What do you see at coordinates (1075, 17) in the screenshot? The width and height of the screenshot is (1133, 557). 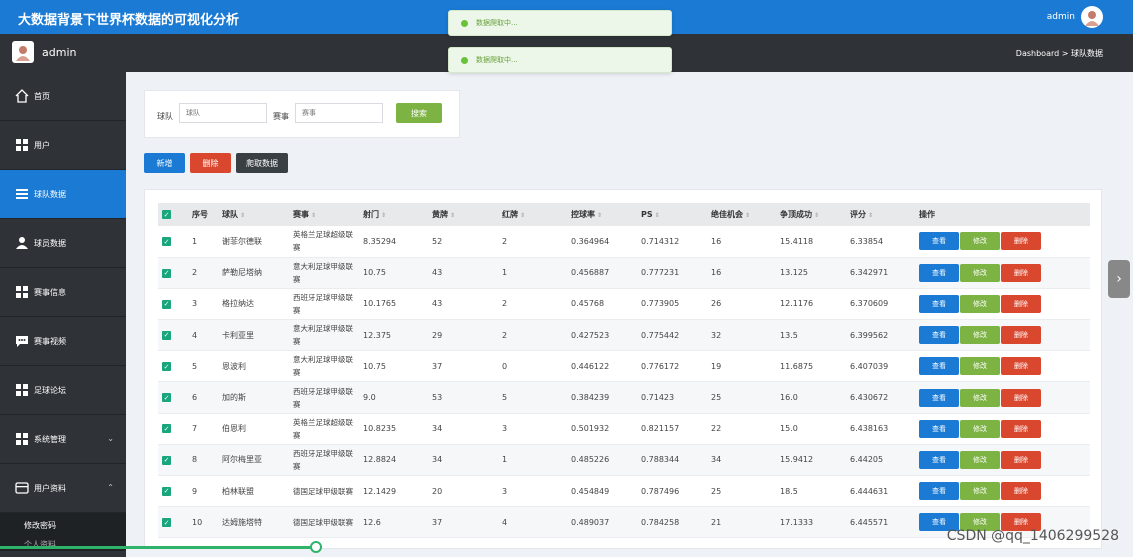 I see `top-user-menu: admin` at bounding box center [1075, 17].